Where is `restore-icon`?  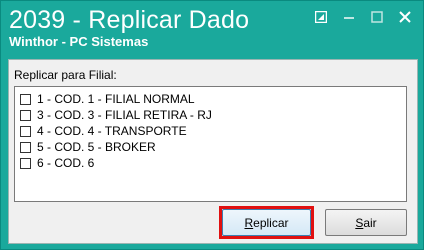
restore-icon is located at coordinates (321, 17).